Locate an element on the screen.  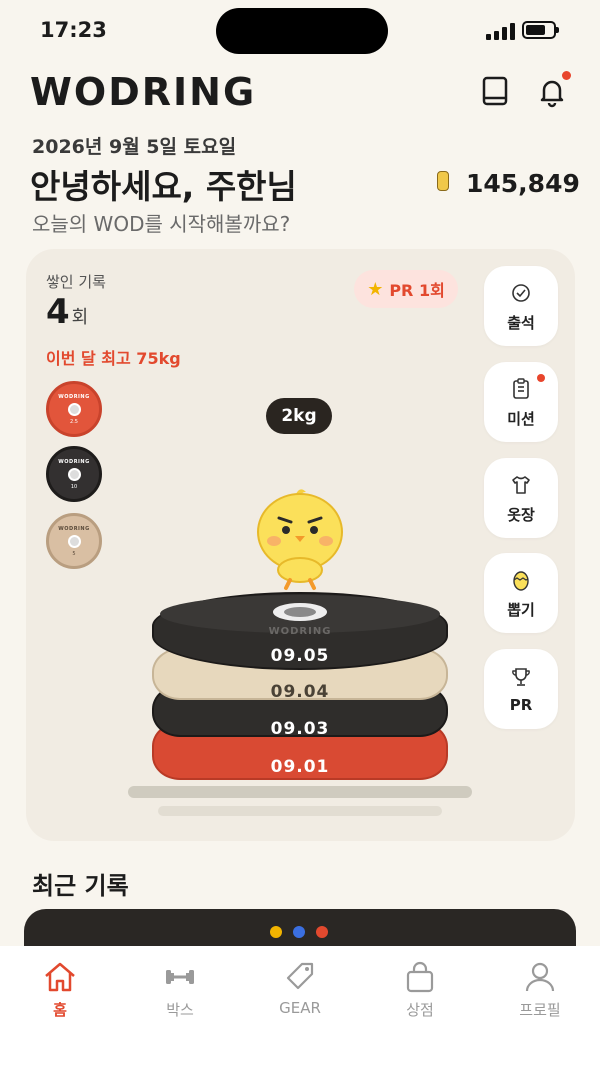
plate-date: 09.01 is located at coordinates (300, 767).